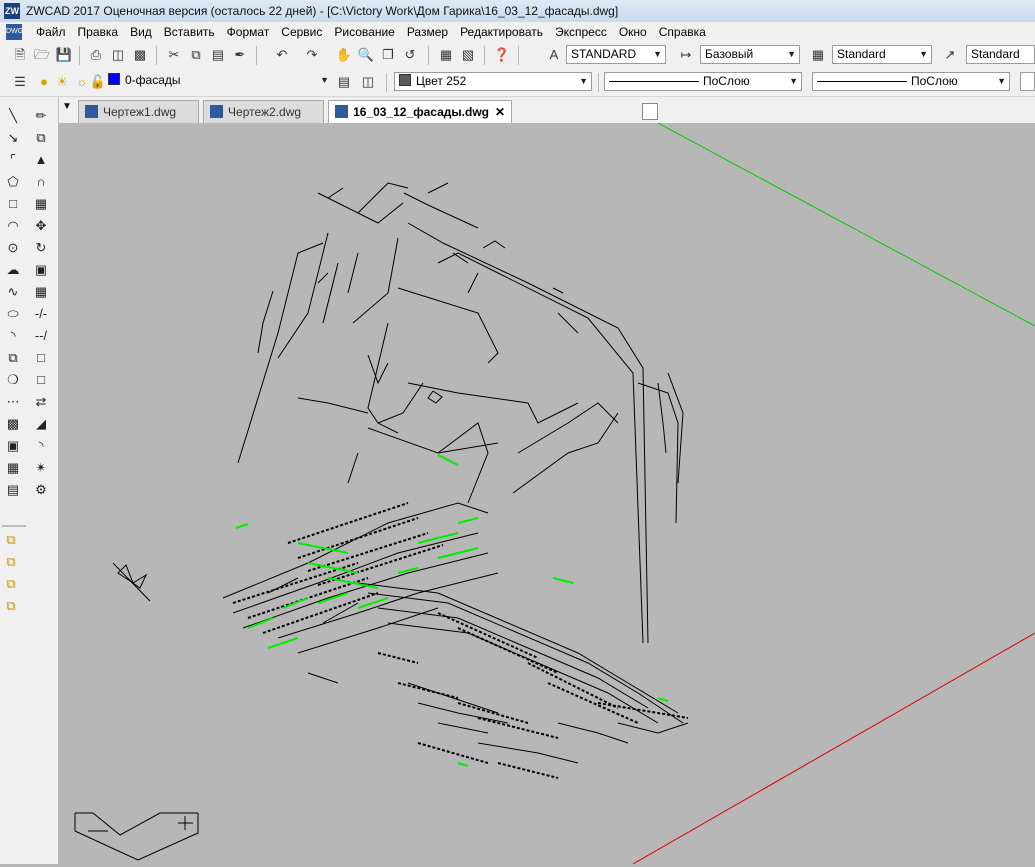  Describe the element at coordinates (682, 32) in the screenshot. I see `menu-help: Справка` at that location.